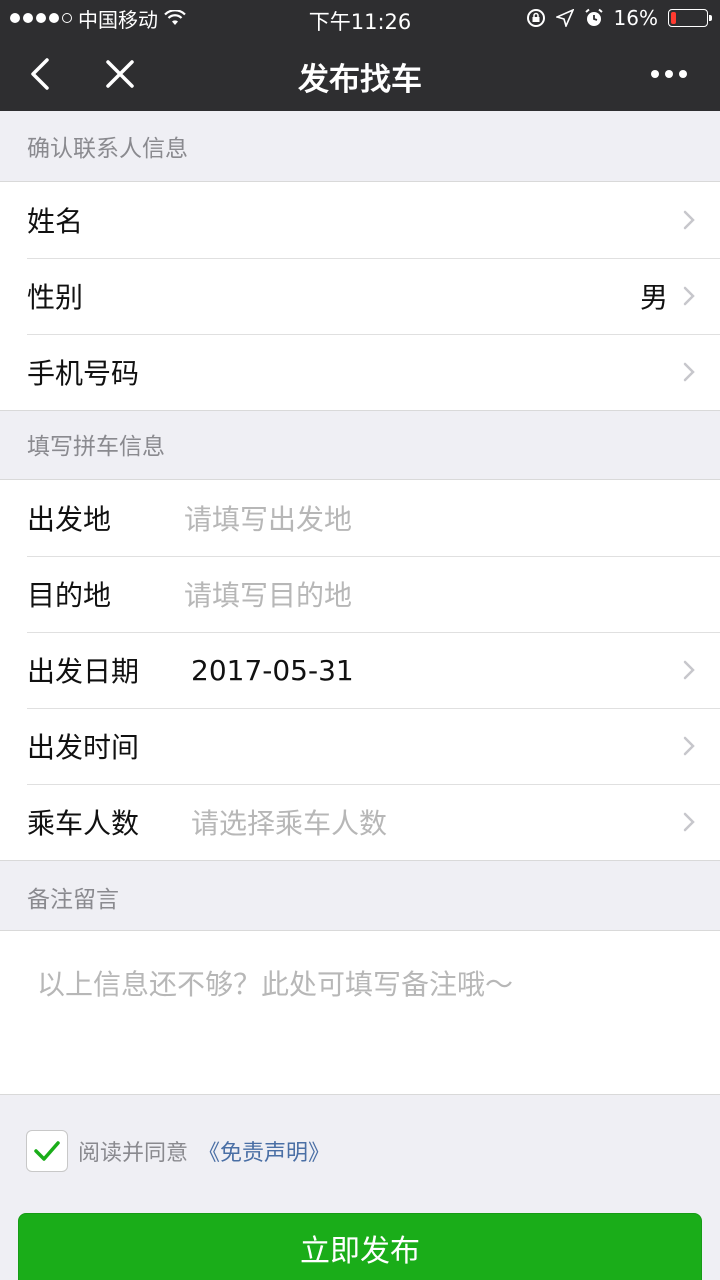  Describe the element at coordinates (272, 670) in the screenshot. I see `date-value: 2017-05-31` at that location.